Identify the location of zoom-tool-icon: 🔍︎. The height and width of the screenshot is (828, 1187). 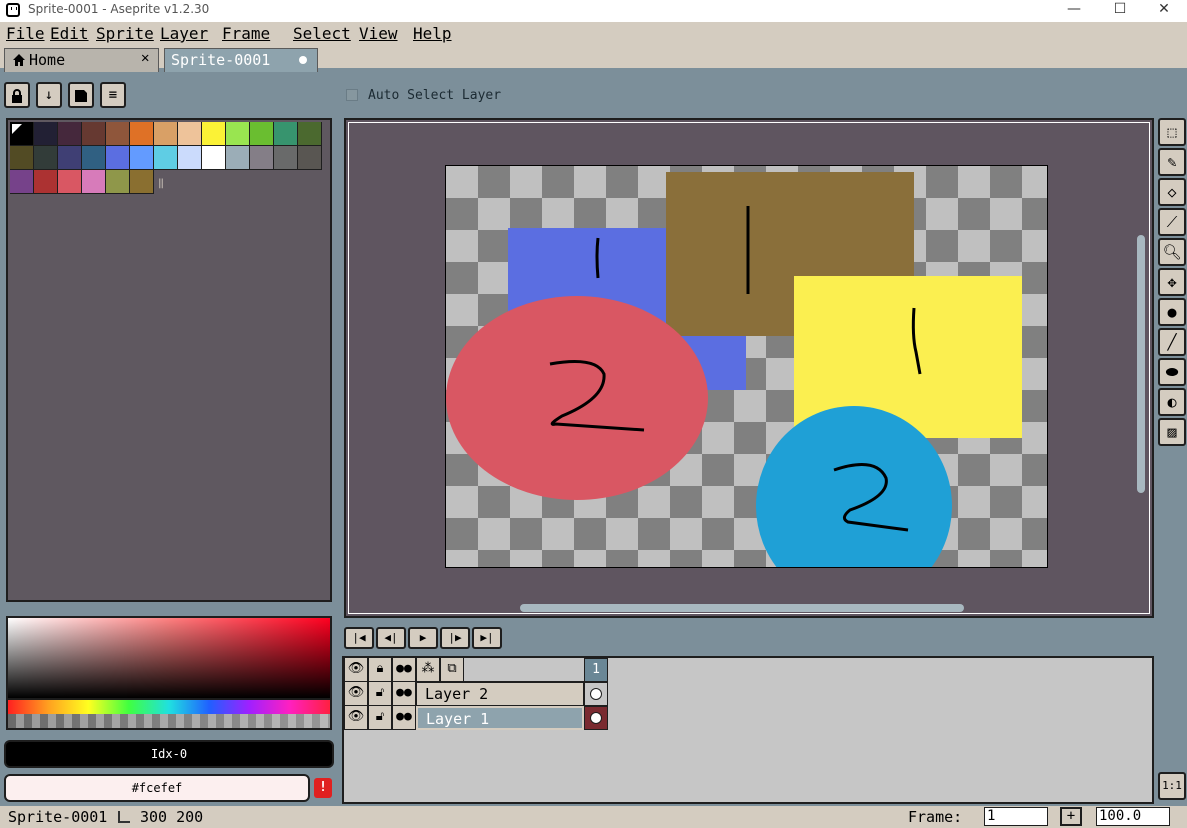
(1172, 252).